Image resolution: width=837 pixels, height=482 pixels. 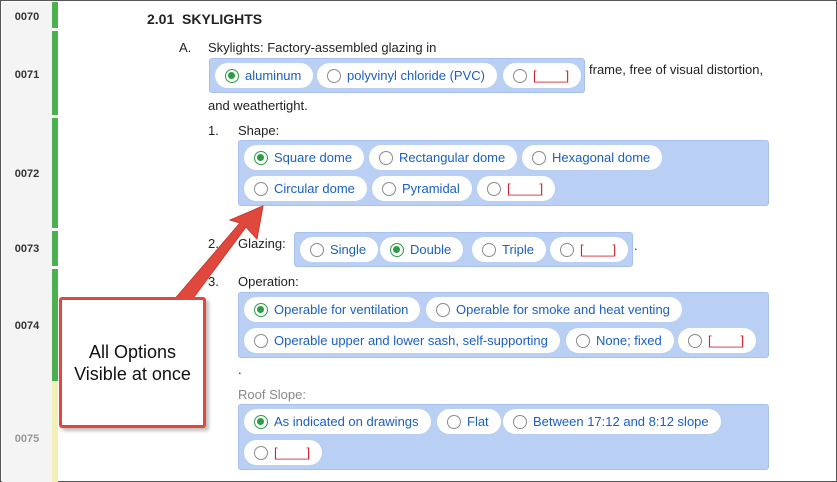 I want to click on annotation-callout: All Options Visible at once, so click(x=132, y=362).